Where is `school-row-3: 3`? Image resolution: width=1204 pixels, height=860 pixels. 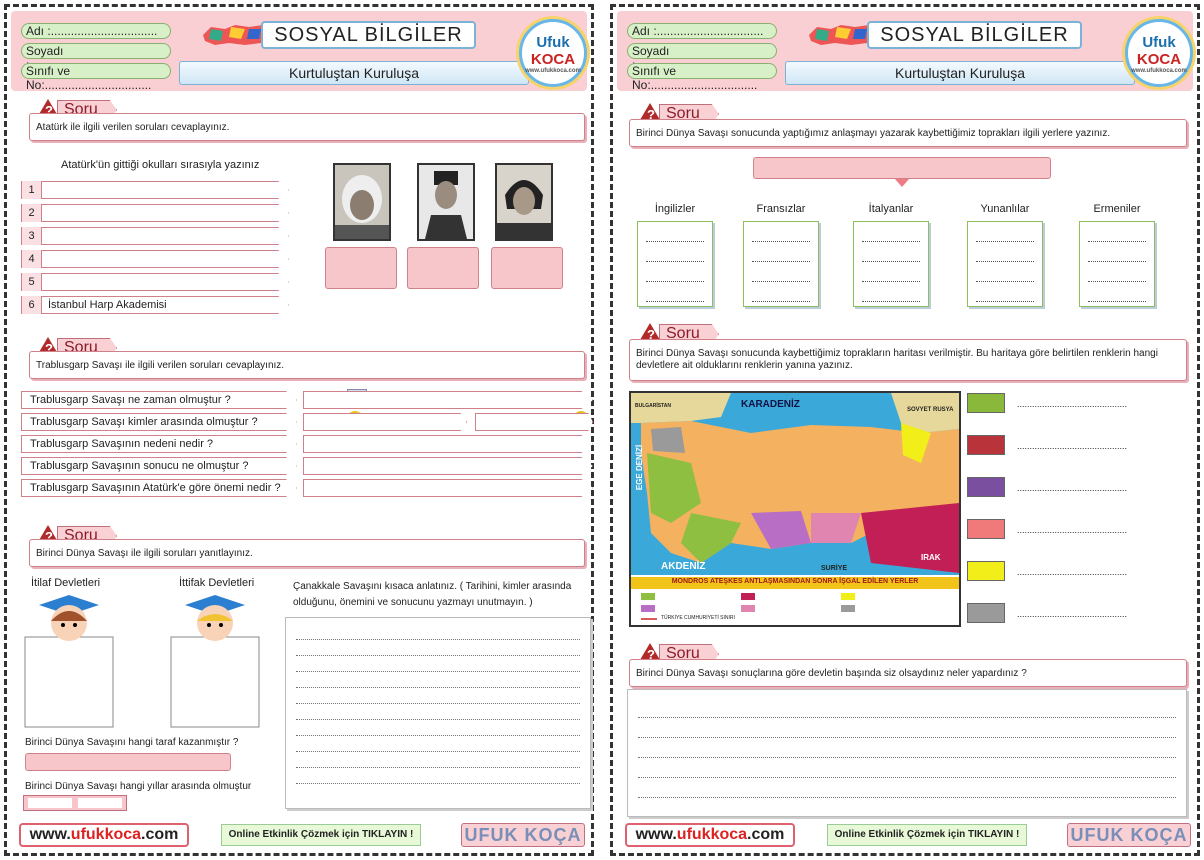 school-row-3: 3 is located at coordinates (155, 236).